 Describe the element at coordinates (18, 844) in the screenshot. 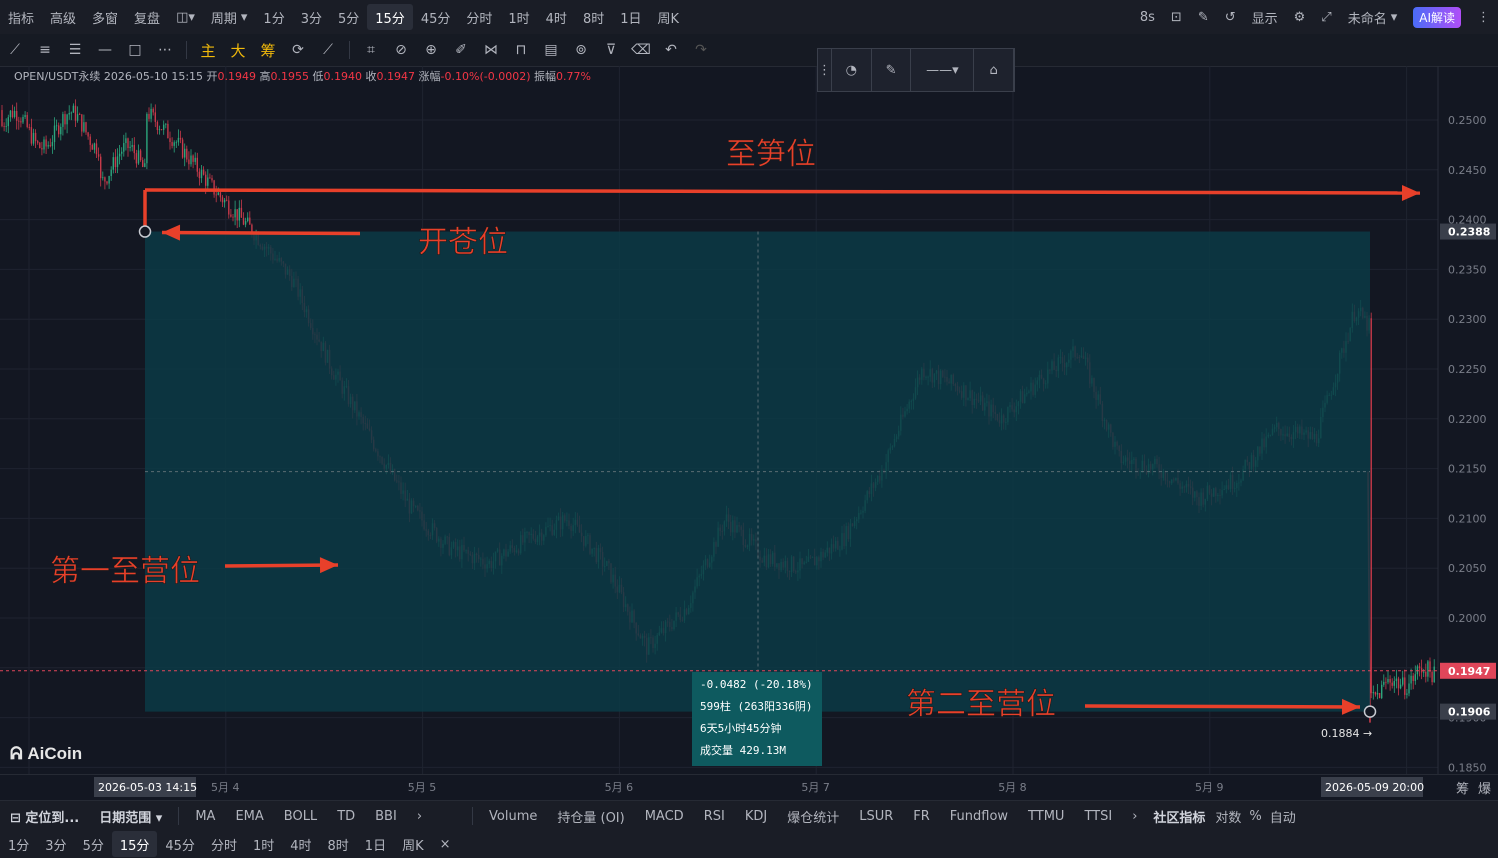

I see `bottom-interval-1m: 1分` at that location.